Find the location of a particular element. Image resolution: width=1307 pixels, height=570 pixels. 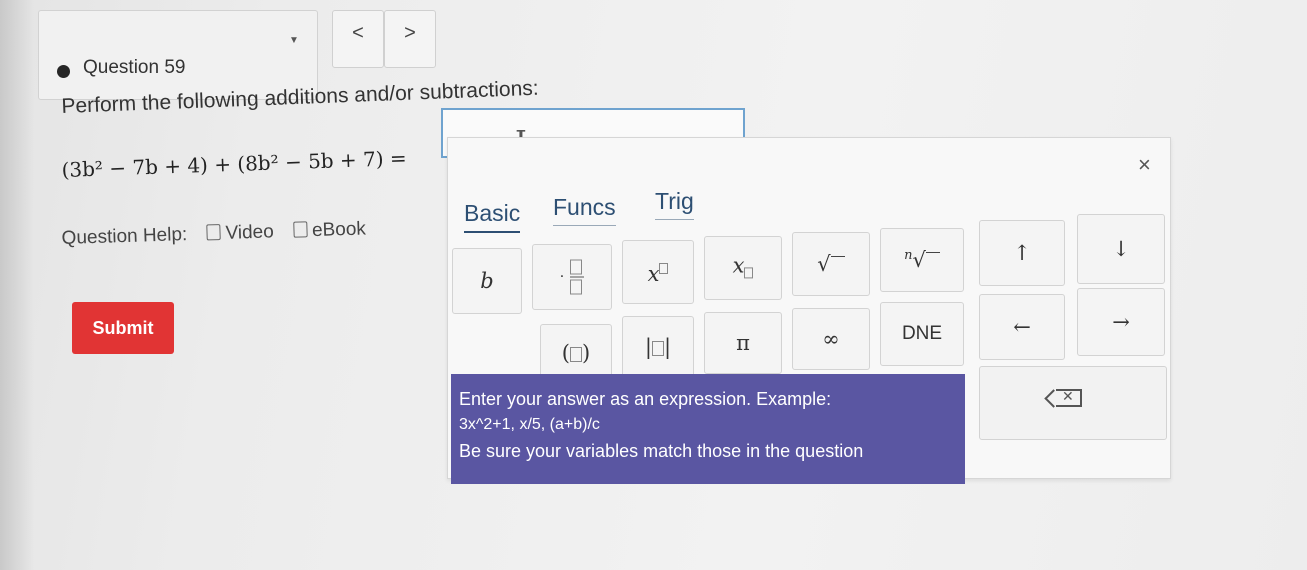

ebook-link: eBook is located at coordinates (329, 230).